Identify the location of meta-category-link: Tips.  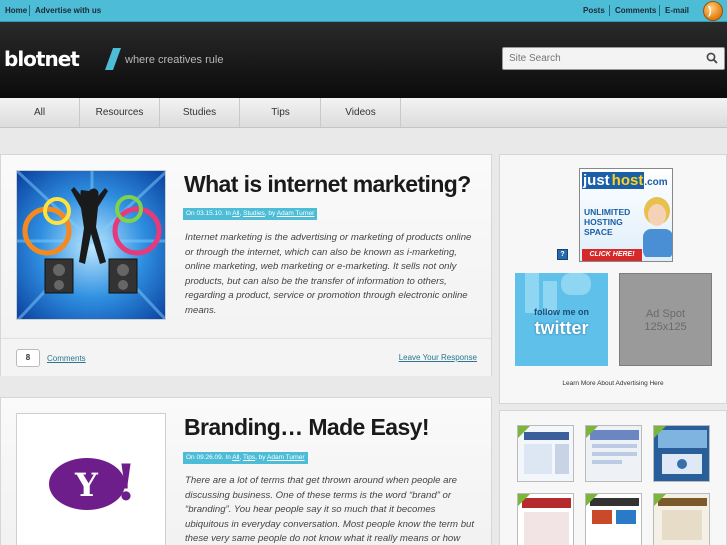
(249, 457).